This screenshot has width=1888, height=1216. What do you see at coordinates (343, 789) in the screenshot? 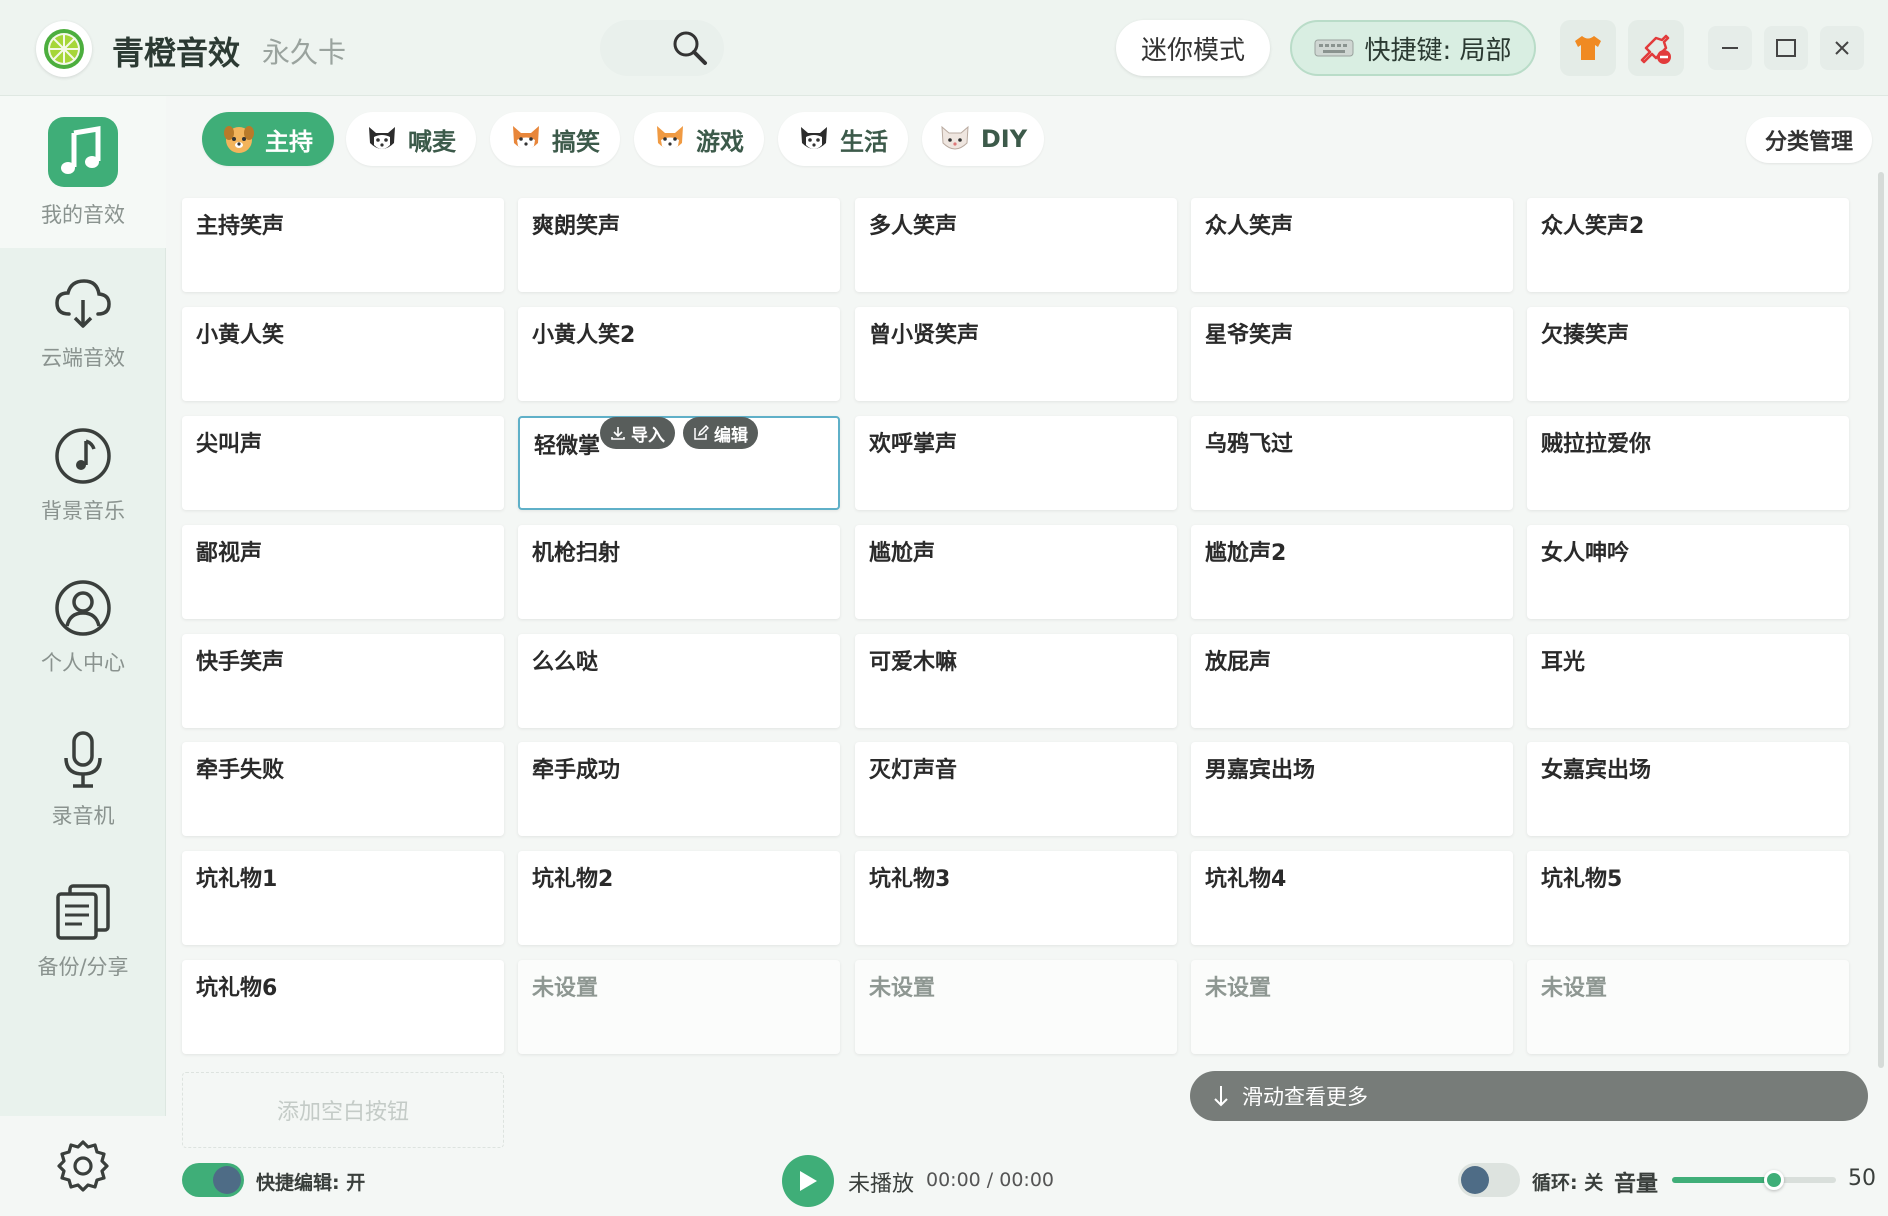
I see `sound-card: 牵手失败` at bounding box center [343, 789].